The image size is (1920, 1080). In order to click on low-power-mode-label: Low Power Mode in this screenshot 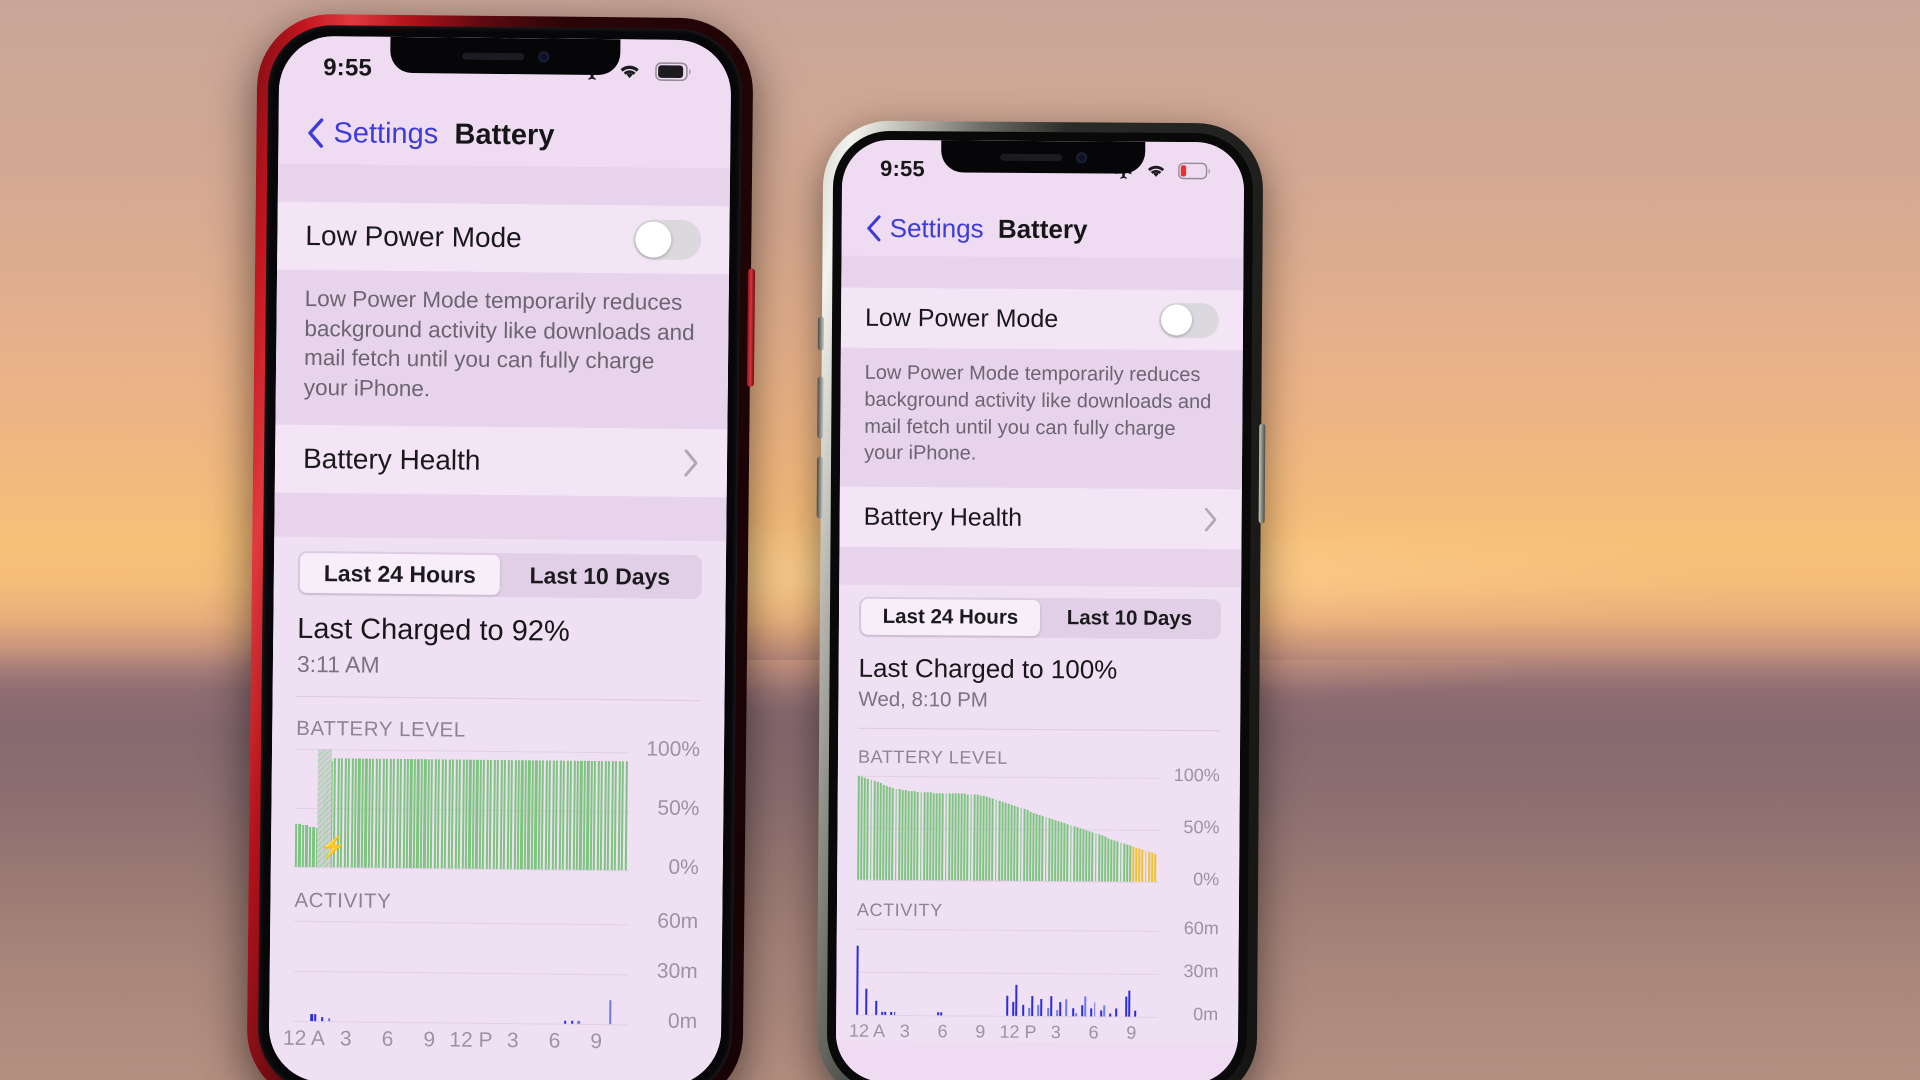, I will do `click(961, 318)`.